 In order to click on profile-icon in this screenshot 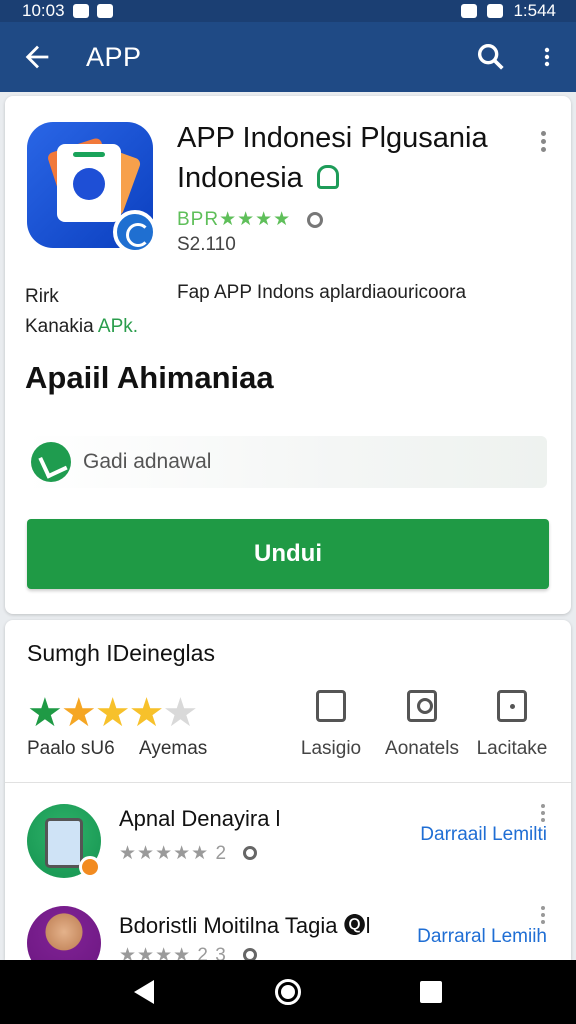, I will do `click(422, 706)`.